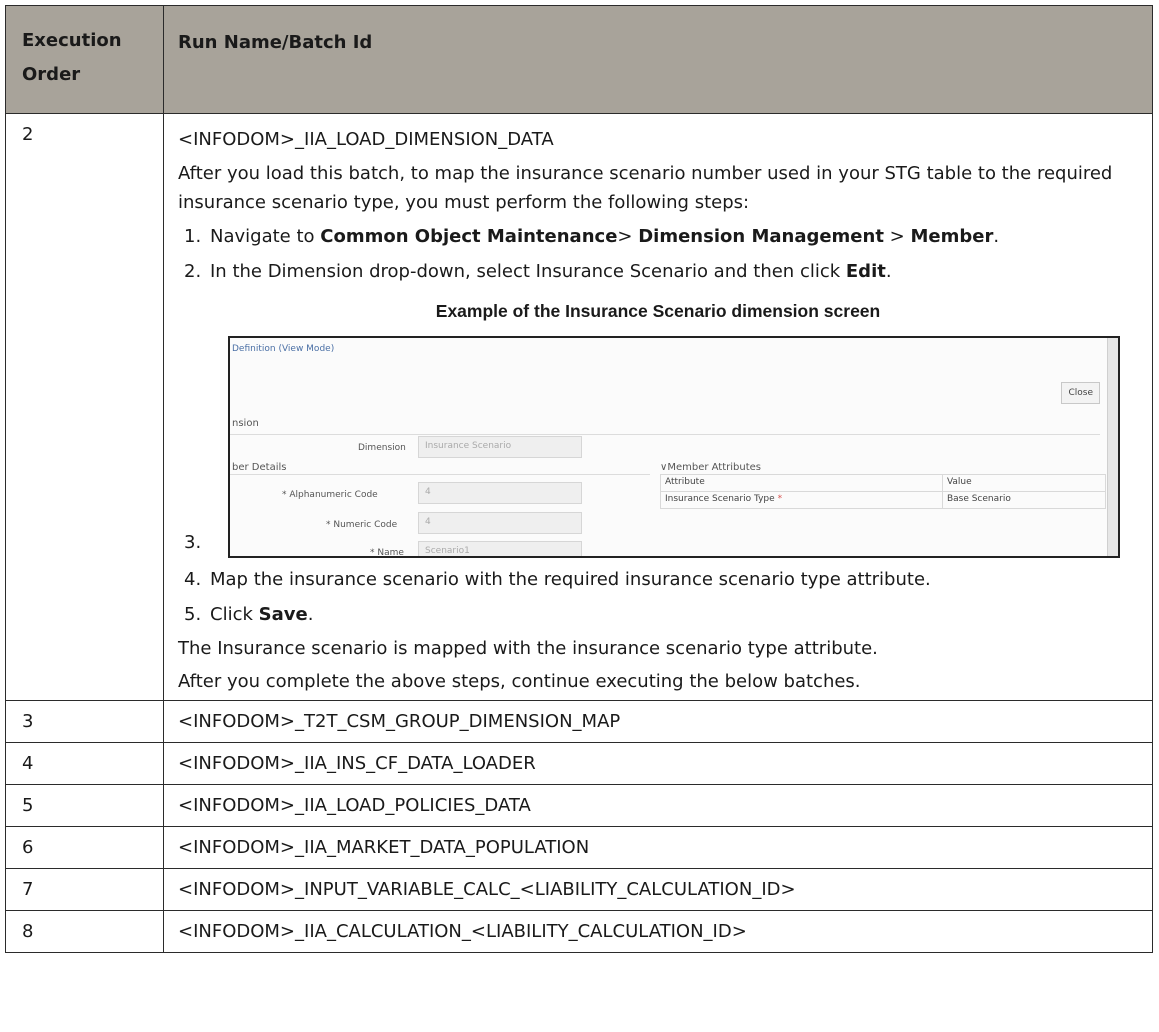  Describe the element at coordinates (245, 423) in the screenshot. I see `section-dimension: nsion` at that location.